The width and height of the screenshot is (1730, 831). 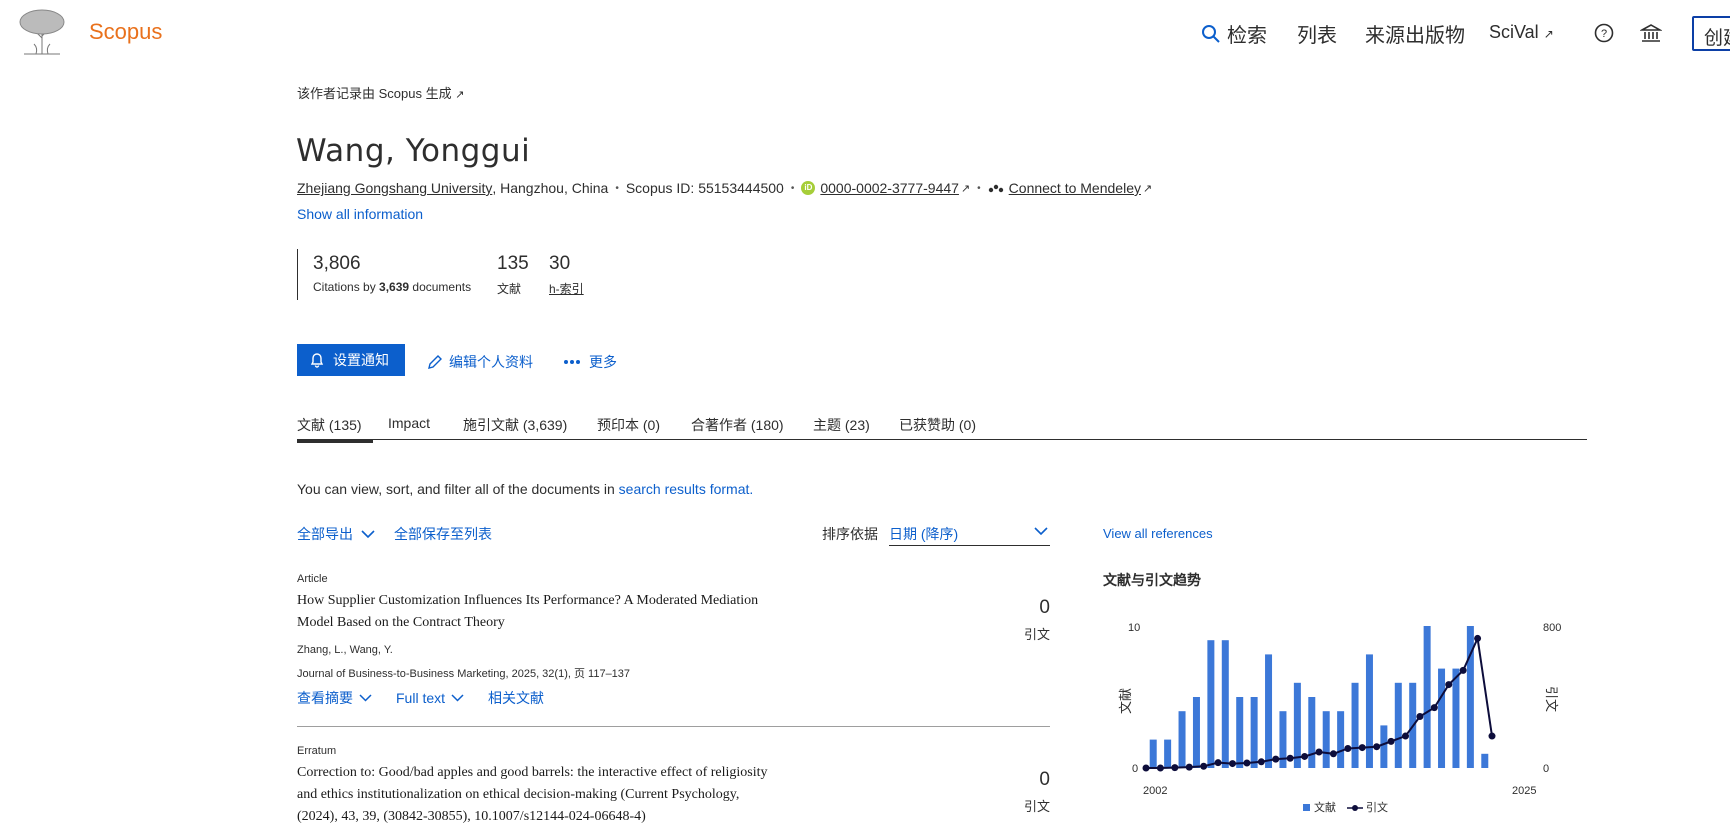 What do you see at coordinates (1317, 33) in the screenshot?
I see `nav-lists: 列表` at bounding box center [1317, 33].